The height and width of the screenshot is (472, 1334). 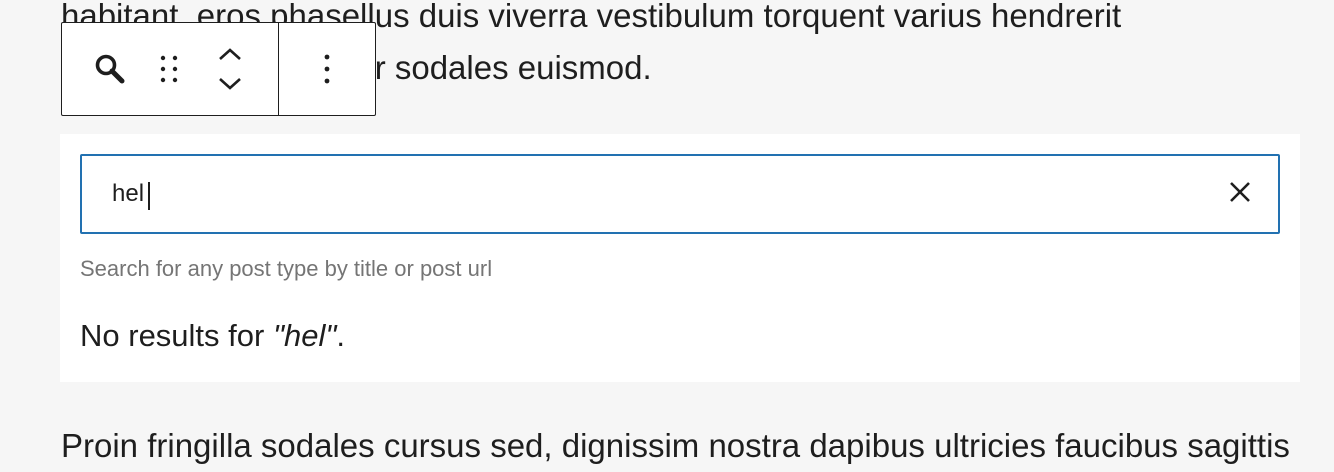 I want to click on no-results-query: "hel", so click(x=304, y=335).